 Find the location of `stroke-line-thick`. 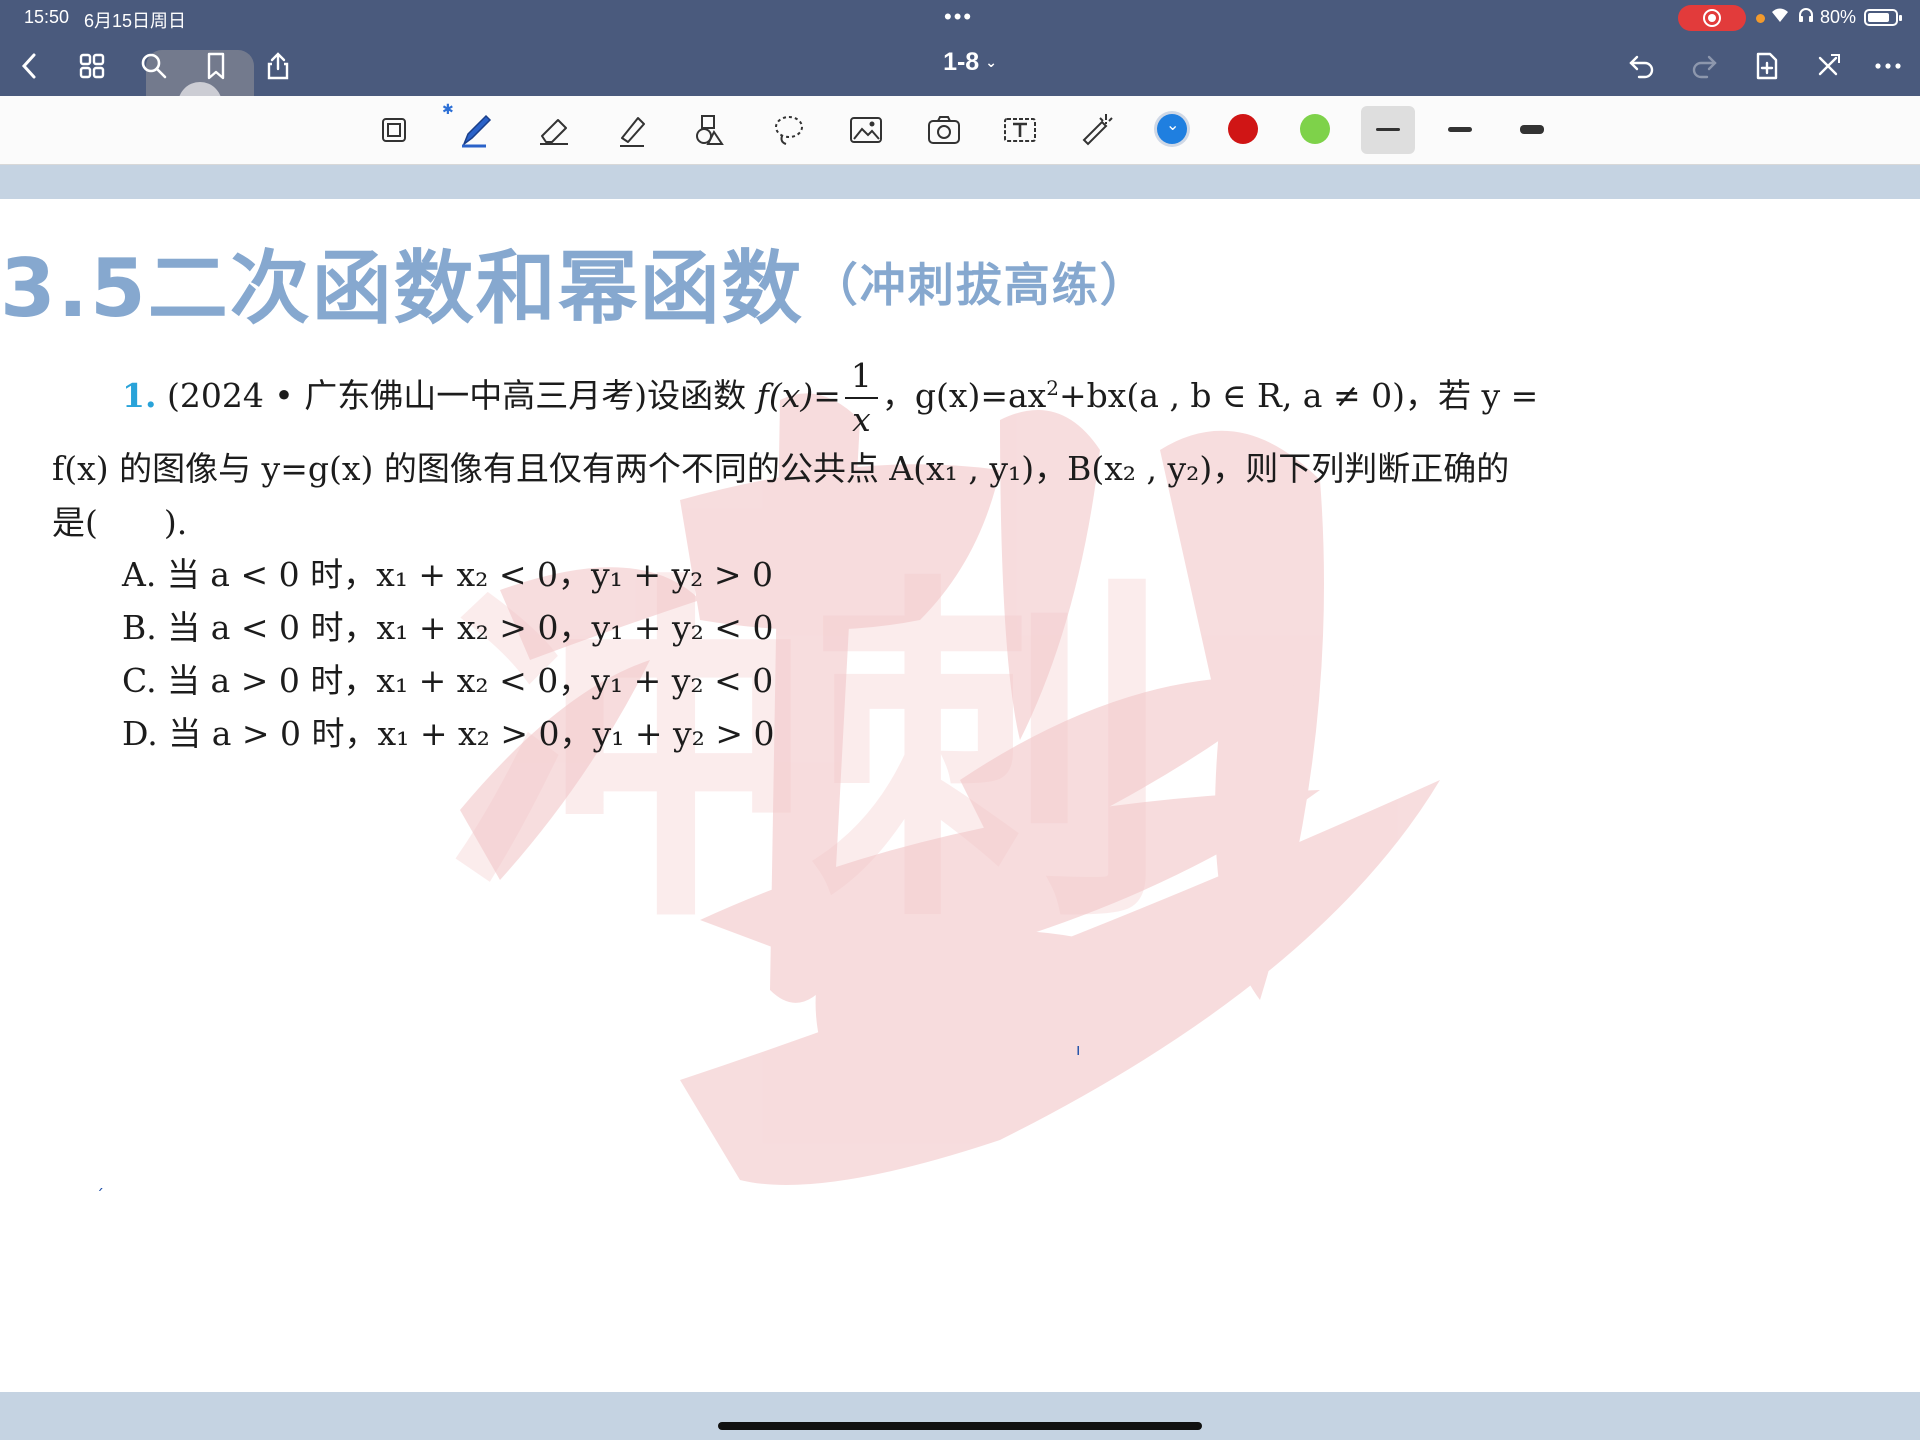

stroke-line-thick is located at coordinates (1532, 129).